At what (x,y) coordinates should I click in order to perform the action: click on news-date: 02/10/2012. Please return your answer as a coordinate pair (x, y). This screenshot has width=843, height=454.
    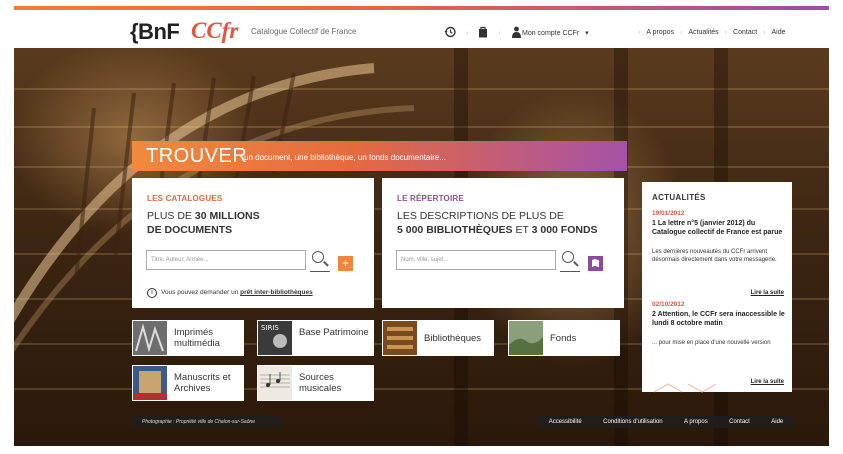
    Looking at the image, I should click on (668, 304).